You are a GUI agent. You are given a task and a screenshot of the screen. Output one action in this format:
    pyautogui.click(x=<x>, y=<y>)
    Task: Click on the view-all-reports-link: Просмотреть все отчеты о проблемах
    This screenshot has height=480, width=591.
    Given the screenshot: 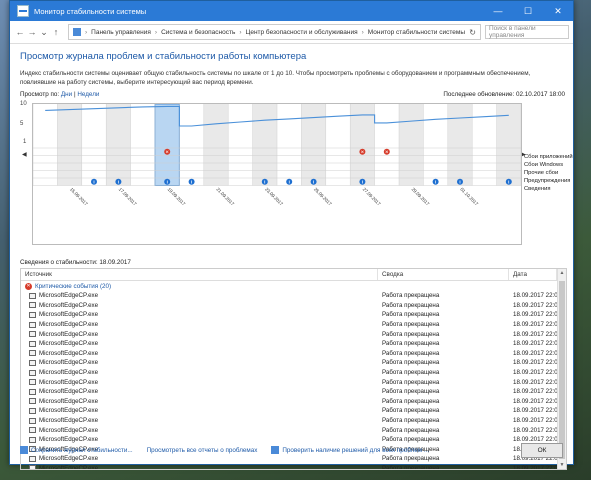 What is the action you would take?
    pyautogui.click(x=202, y=450)
    